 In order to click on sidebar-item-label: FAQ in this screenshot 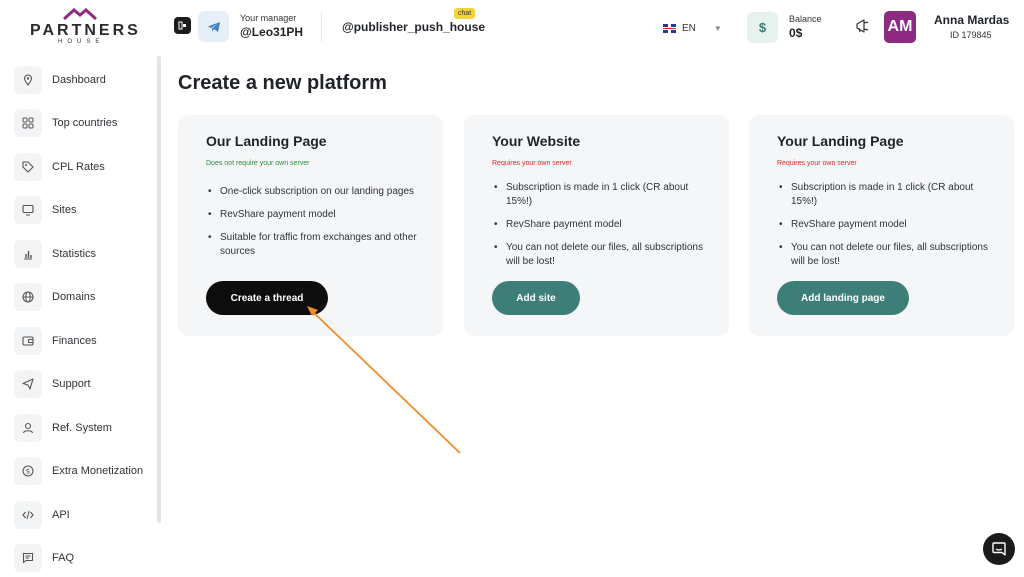, I will do `click(63, 558)`.